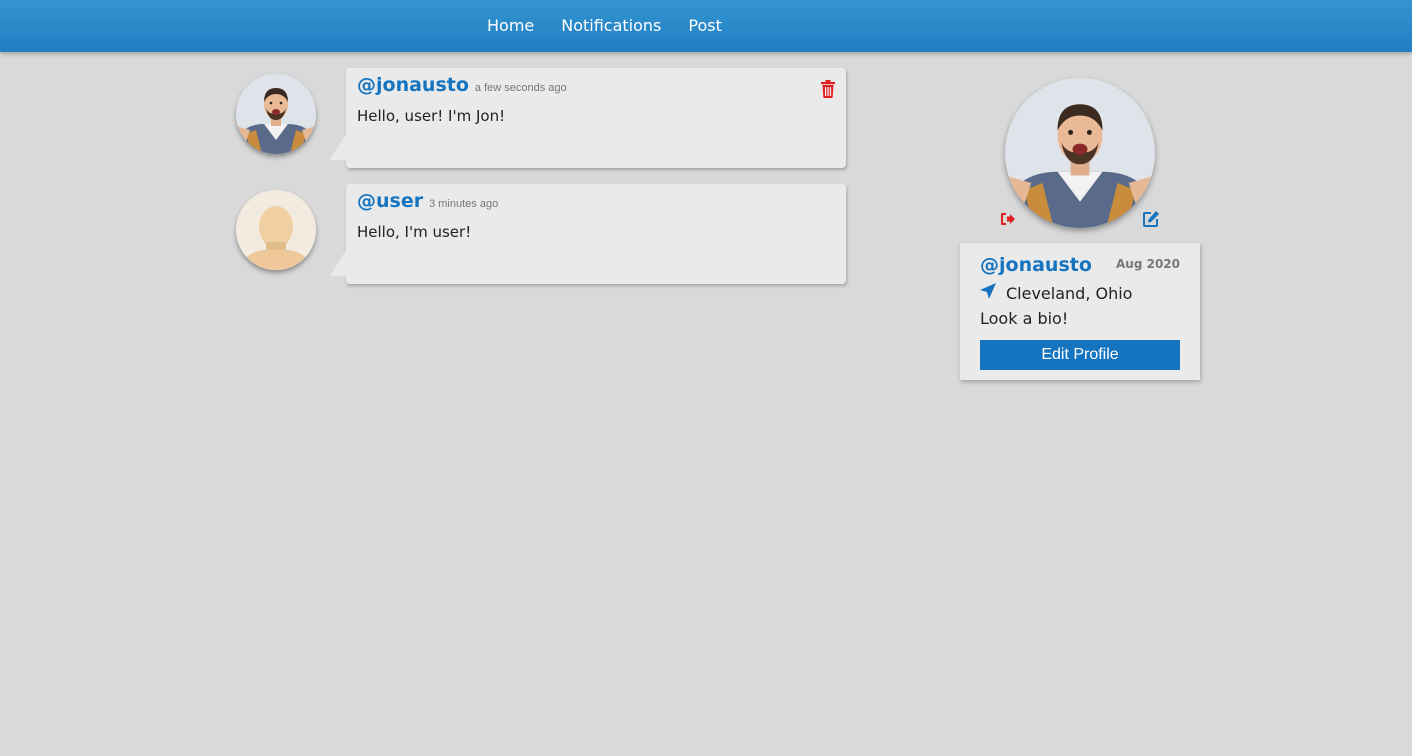  Describe the element at coordinates (1080, 355) in the screenshot. I see `edit-profile-button: Edit Profile` at that location.